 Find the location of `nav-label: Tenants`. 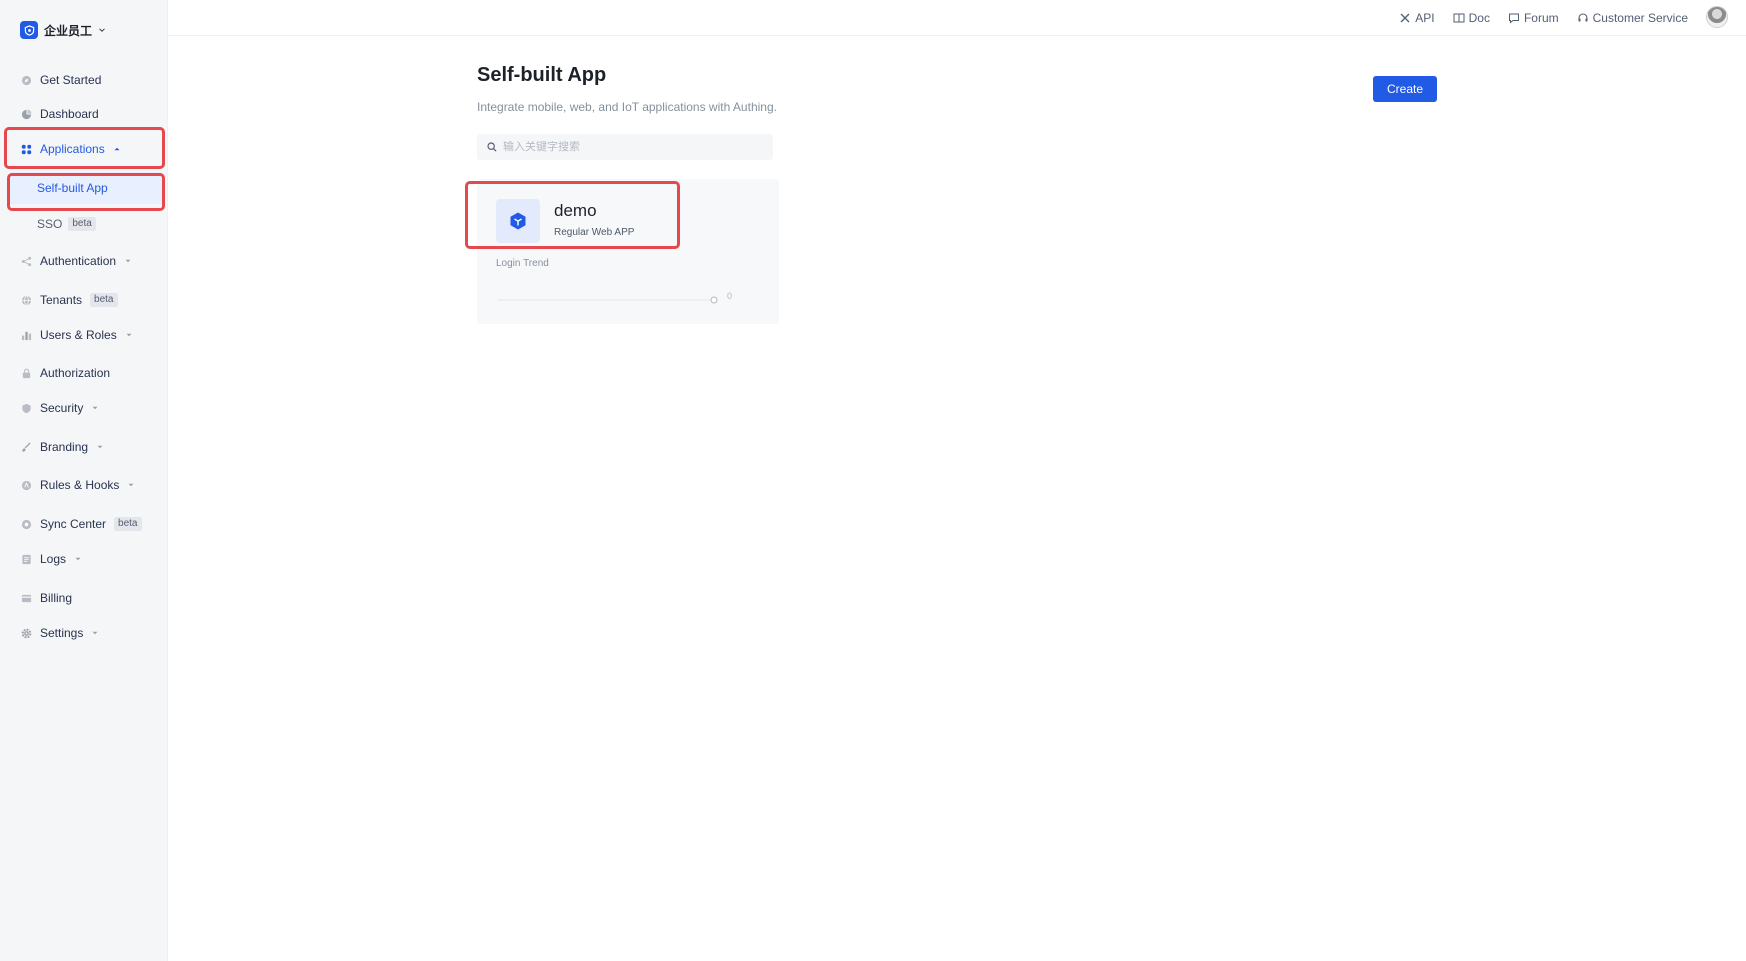

nav-label: Tenants is located at coordinates (61, 300).